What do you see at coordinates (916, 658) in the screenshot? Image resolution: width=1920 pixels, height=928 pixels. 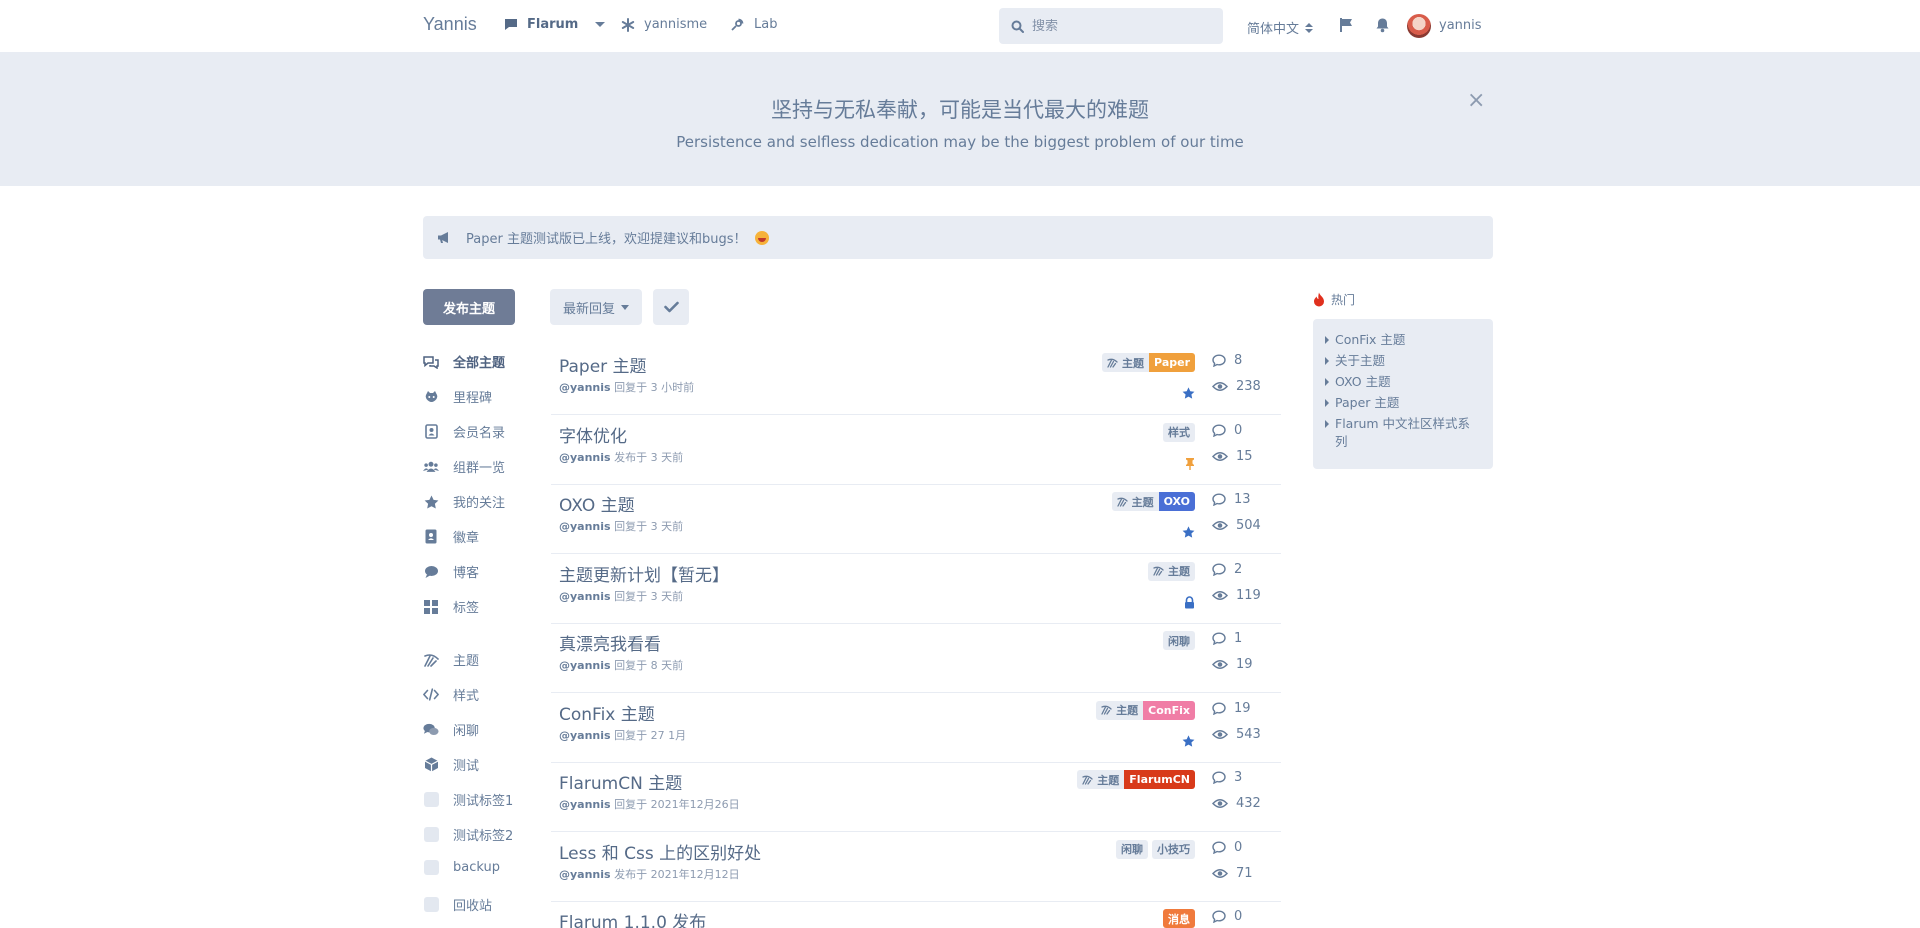 I see `discussion-row: 真漂亮我看看 @yannis 回复于 8 天前 闲聊 1 19` at bounding box center [916, 658].